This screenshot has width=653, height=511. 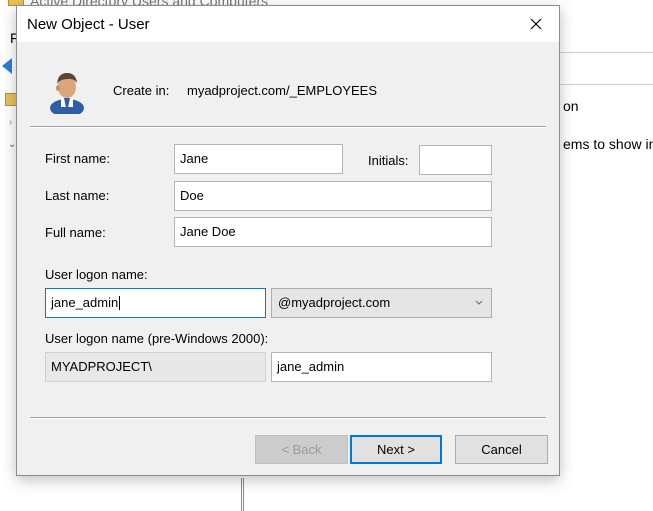 I want to click on list-column-header: on, so click(x=571, y=106).